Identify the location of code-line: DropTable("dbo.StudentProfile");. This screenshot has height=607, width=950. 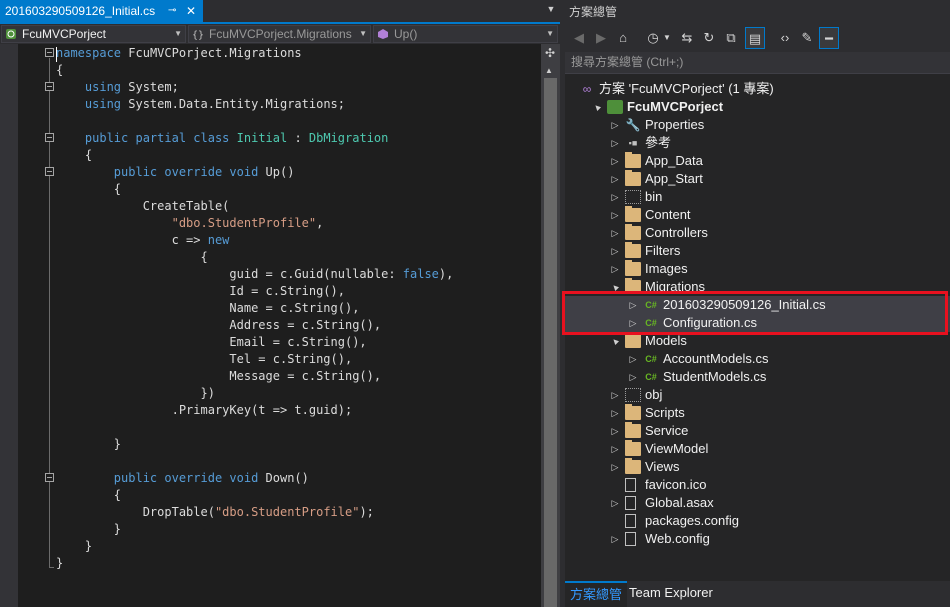
(215, 512).